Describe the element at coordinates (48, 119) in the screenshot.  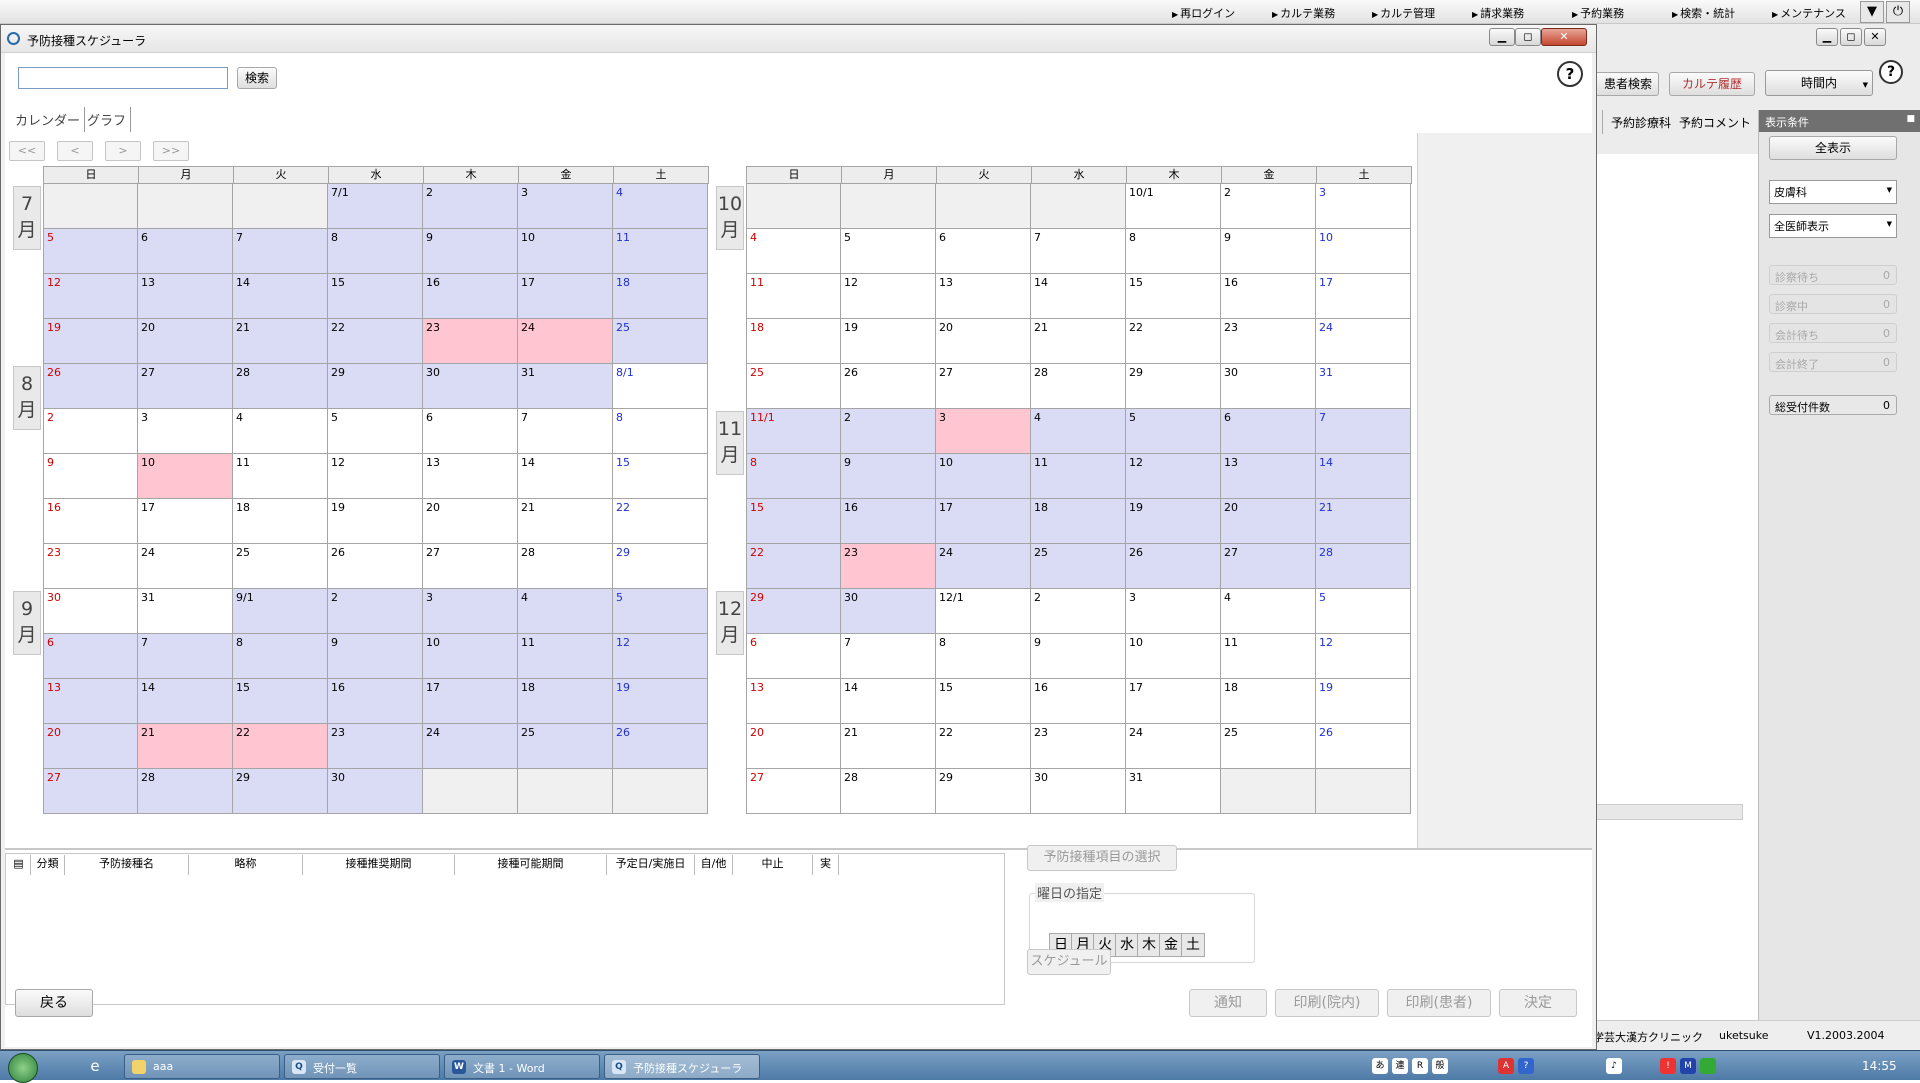
I see `tab-calendar: カレンダー` at that location.